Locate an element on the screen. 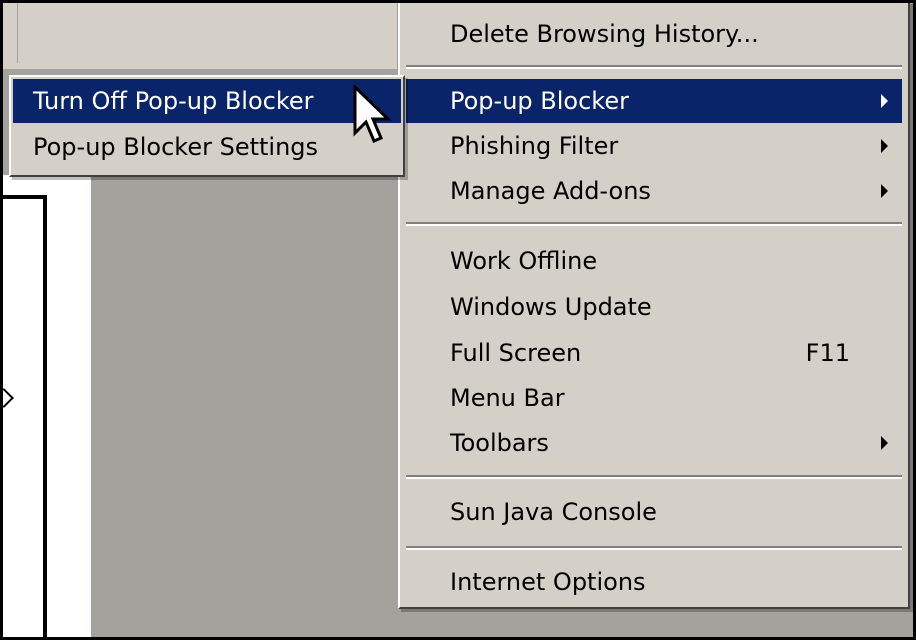 Image resolution: width=916 pixels, height=640 pixels. menu-item-windows-update: Windows Update is located at coordinates (654, 307).